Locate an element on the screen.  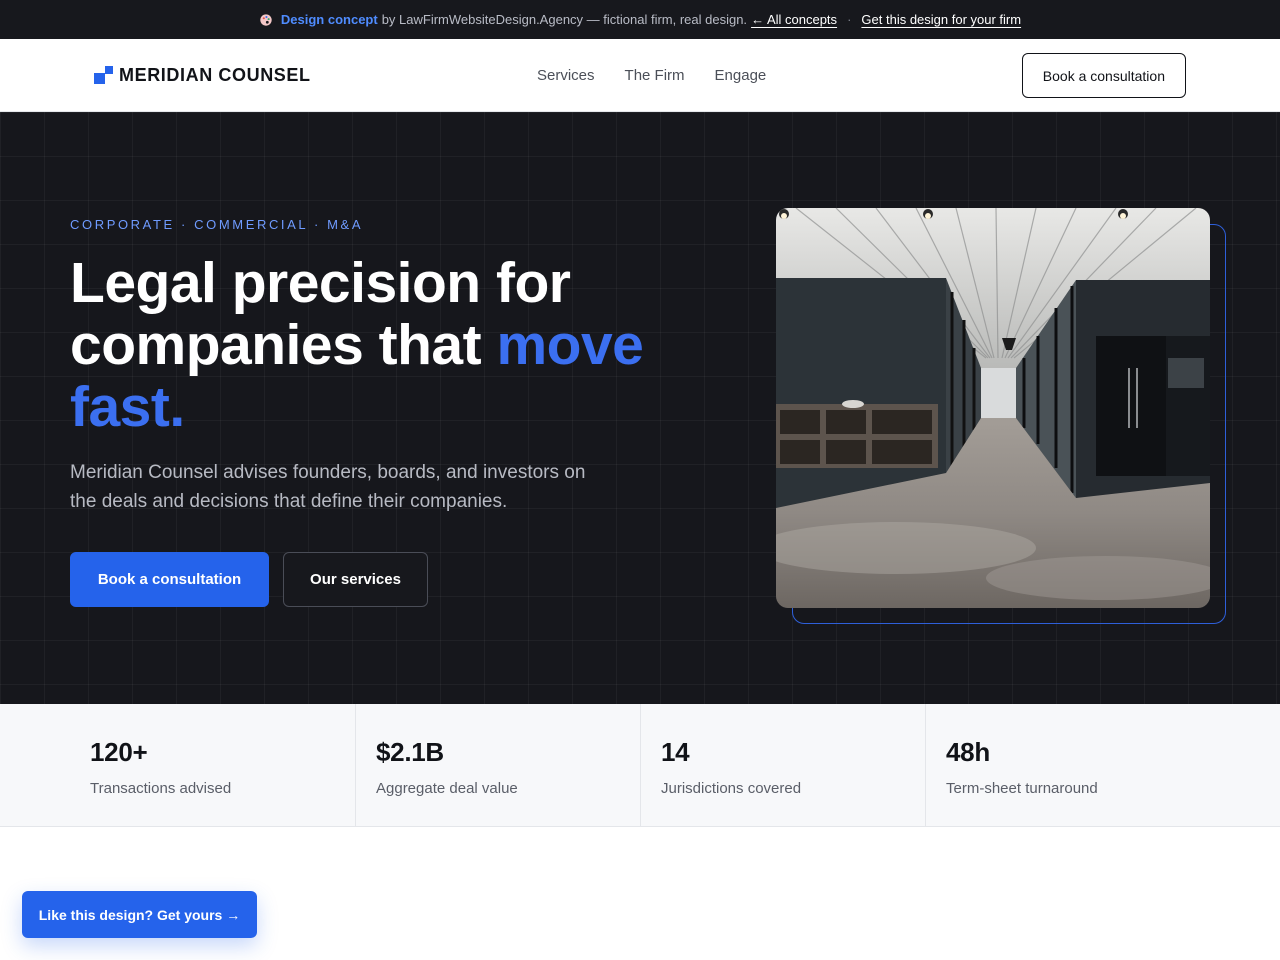
hero-book-consultation-button: Book a consultation is located at coordinates (169, 579).